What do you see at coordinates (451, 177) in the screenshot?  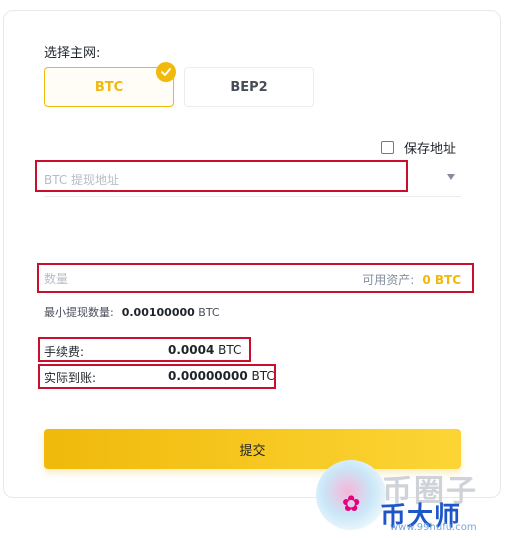 I see `chevron-down-icon` at bounding box center [451, 177].